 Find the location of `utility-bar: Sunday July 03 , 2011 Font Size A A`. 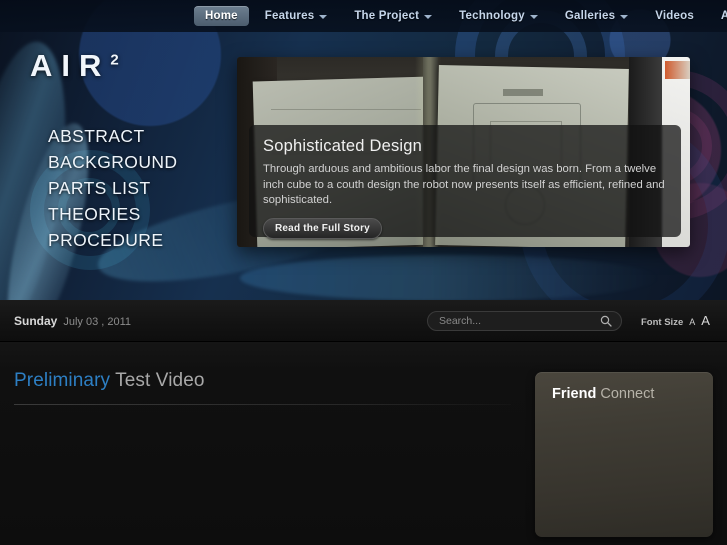

utility-bar: Sunday July 03 , 2011 Font Size A A is located at coordinates (363, 321).